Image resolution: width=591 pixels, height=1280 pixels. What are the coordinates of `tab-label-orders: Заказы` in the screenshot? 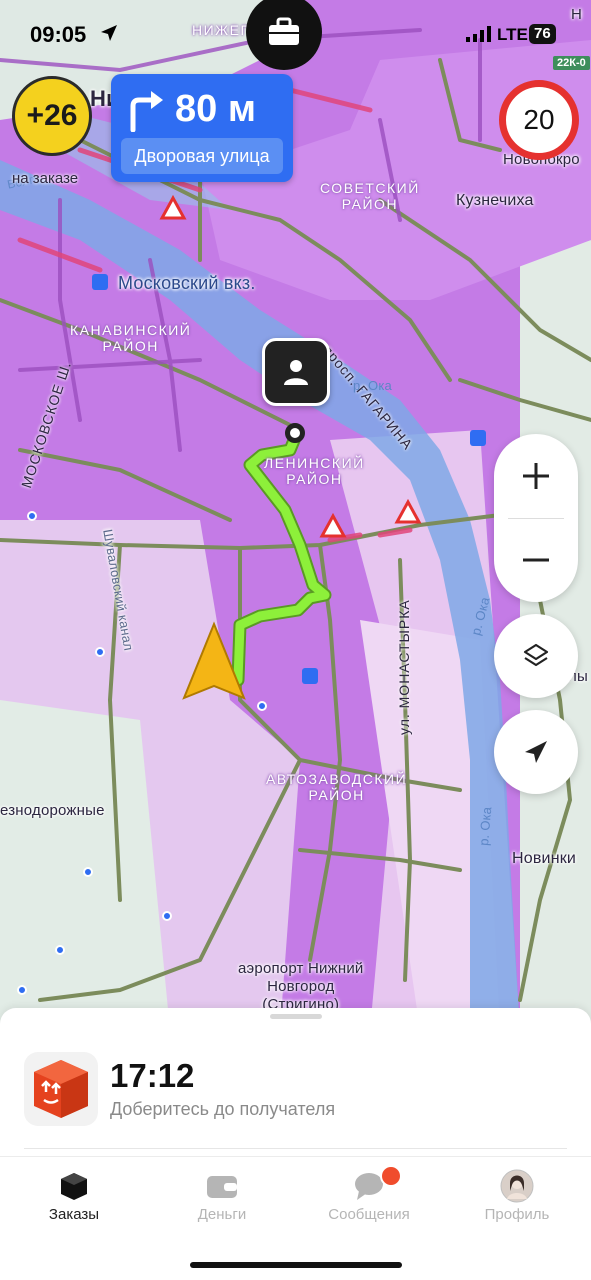 It's located at (74, 1214).